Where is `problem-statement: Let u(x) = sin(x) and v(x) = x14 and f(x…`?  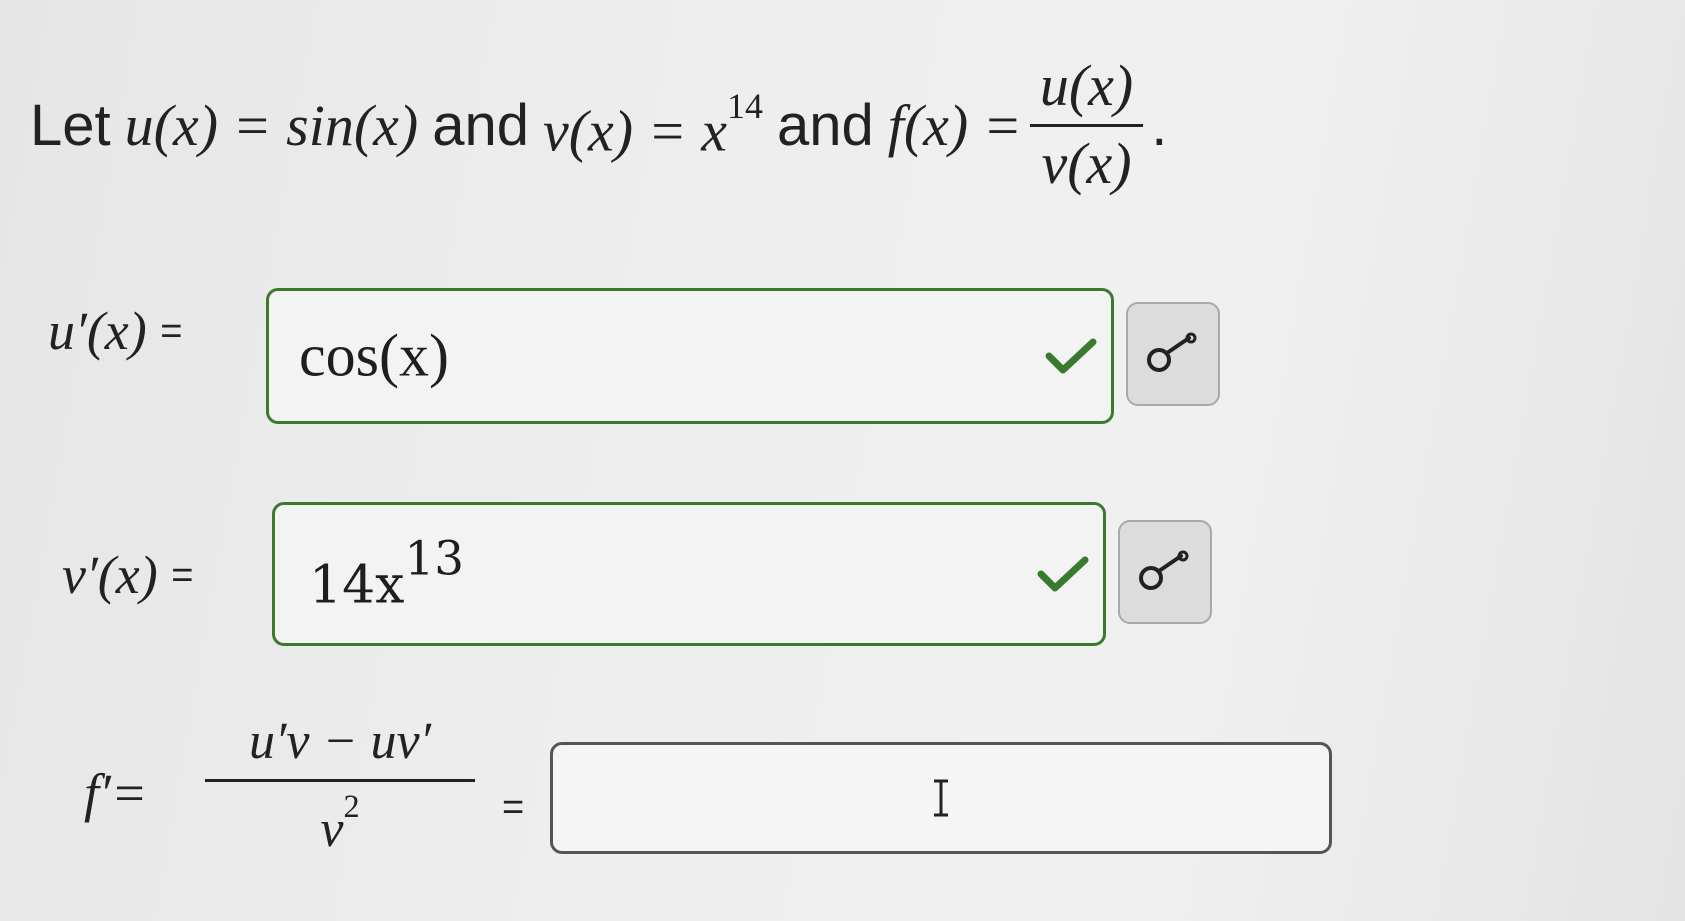 problem-statement: Let u(x) = sin(x) and v(x) = x14 and f(x… is located at coordinates (598, 125).